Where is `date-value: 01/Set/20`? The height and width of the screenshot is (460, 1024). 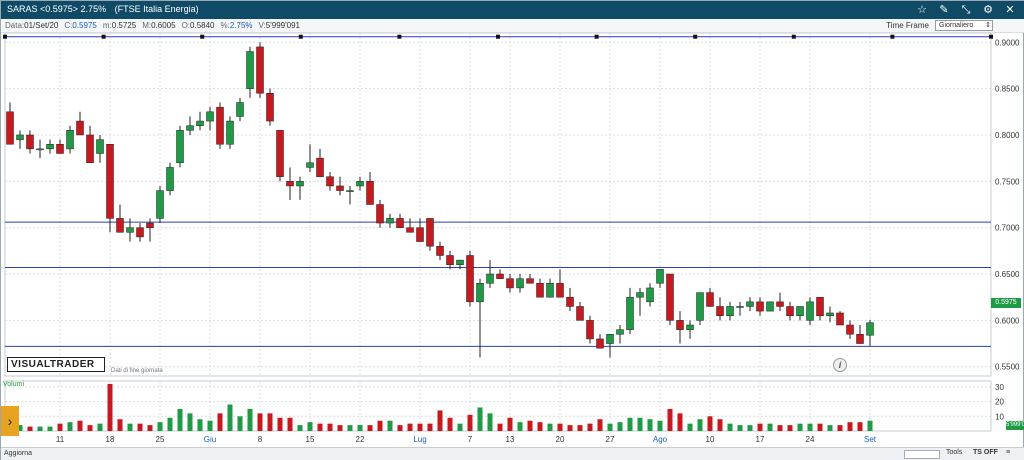 date-value: 01/Set/20 is located at coordinates (41, 25).